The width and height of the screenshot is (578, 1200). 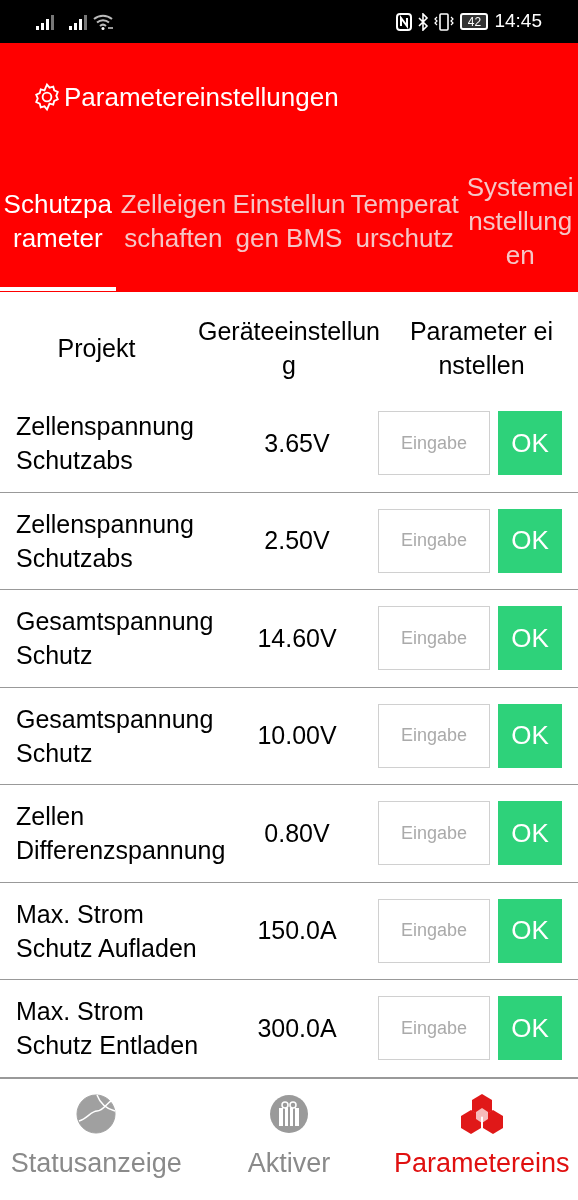 I want to click on setting-value: 3.65V, so click(x=297, y=443).